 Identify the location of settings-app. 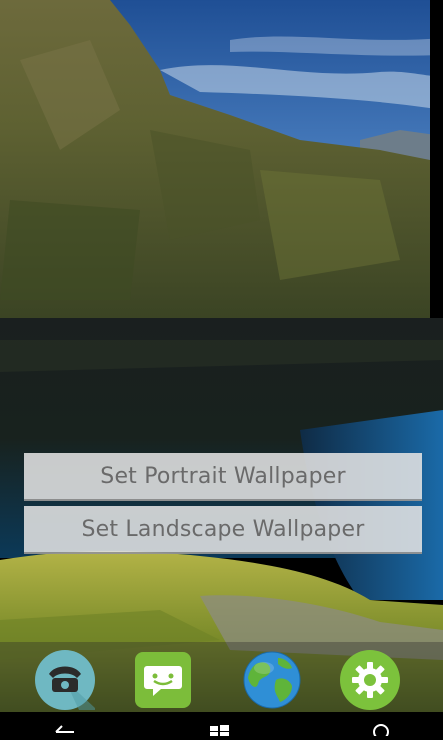
(370, 680).